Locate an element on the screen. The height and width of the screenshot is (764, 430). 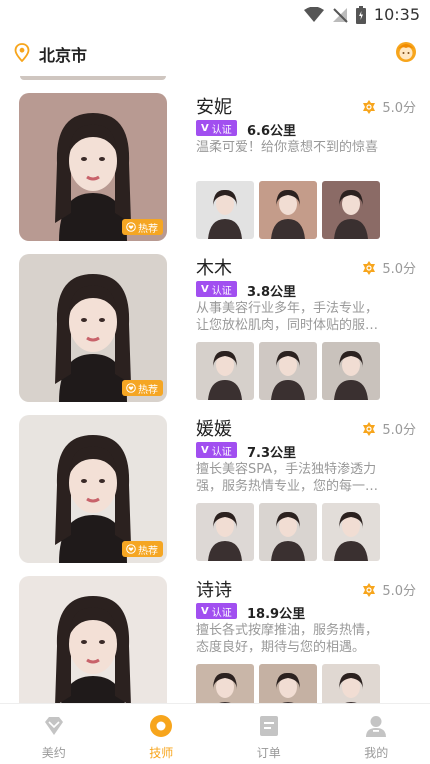
circle-target-icon is located at coordinates (161, 726).